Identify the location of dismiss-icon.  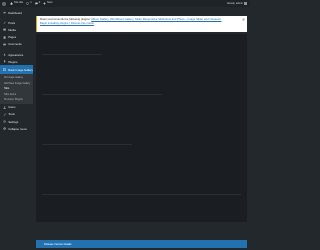
(243, 19).